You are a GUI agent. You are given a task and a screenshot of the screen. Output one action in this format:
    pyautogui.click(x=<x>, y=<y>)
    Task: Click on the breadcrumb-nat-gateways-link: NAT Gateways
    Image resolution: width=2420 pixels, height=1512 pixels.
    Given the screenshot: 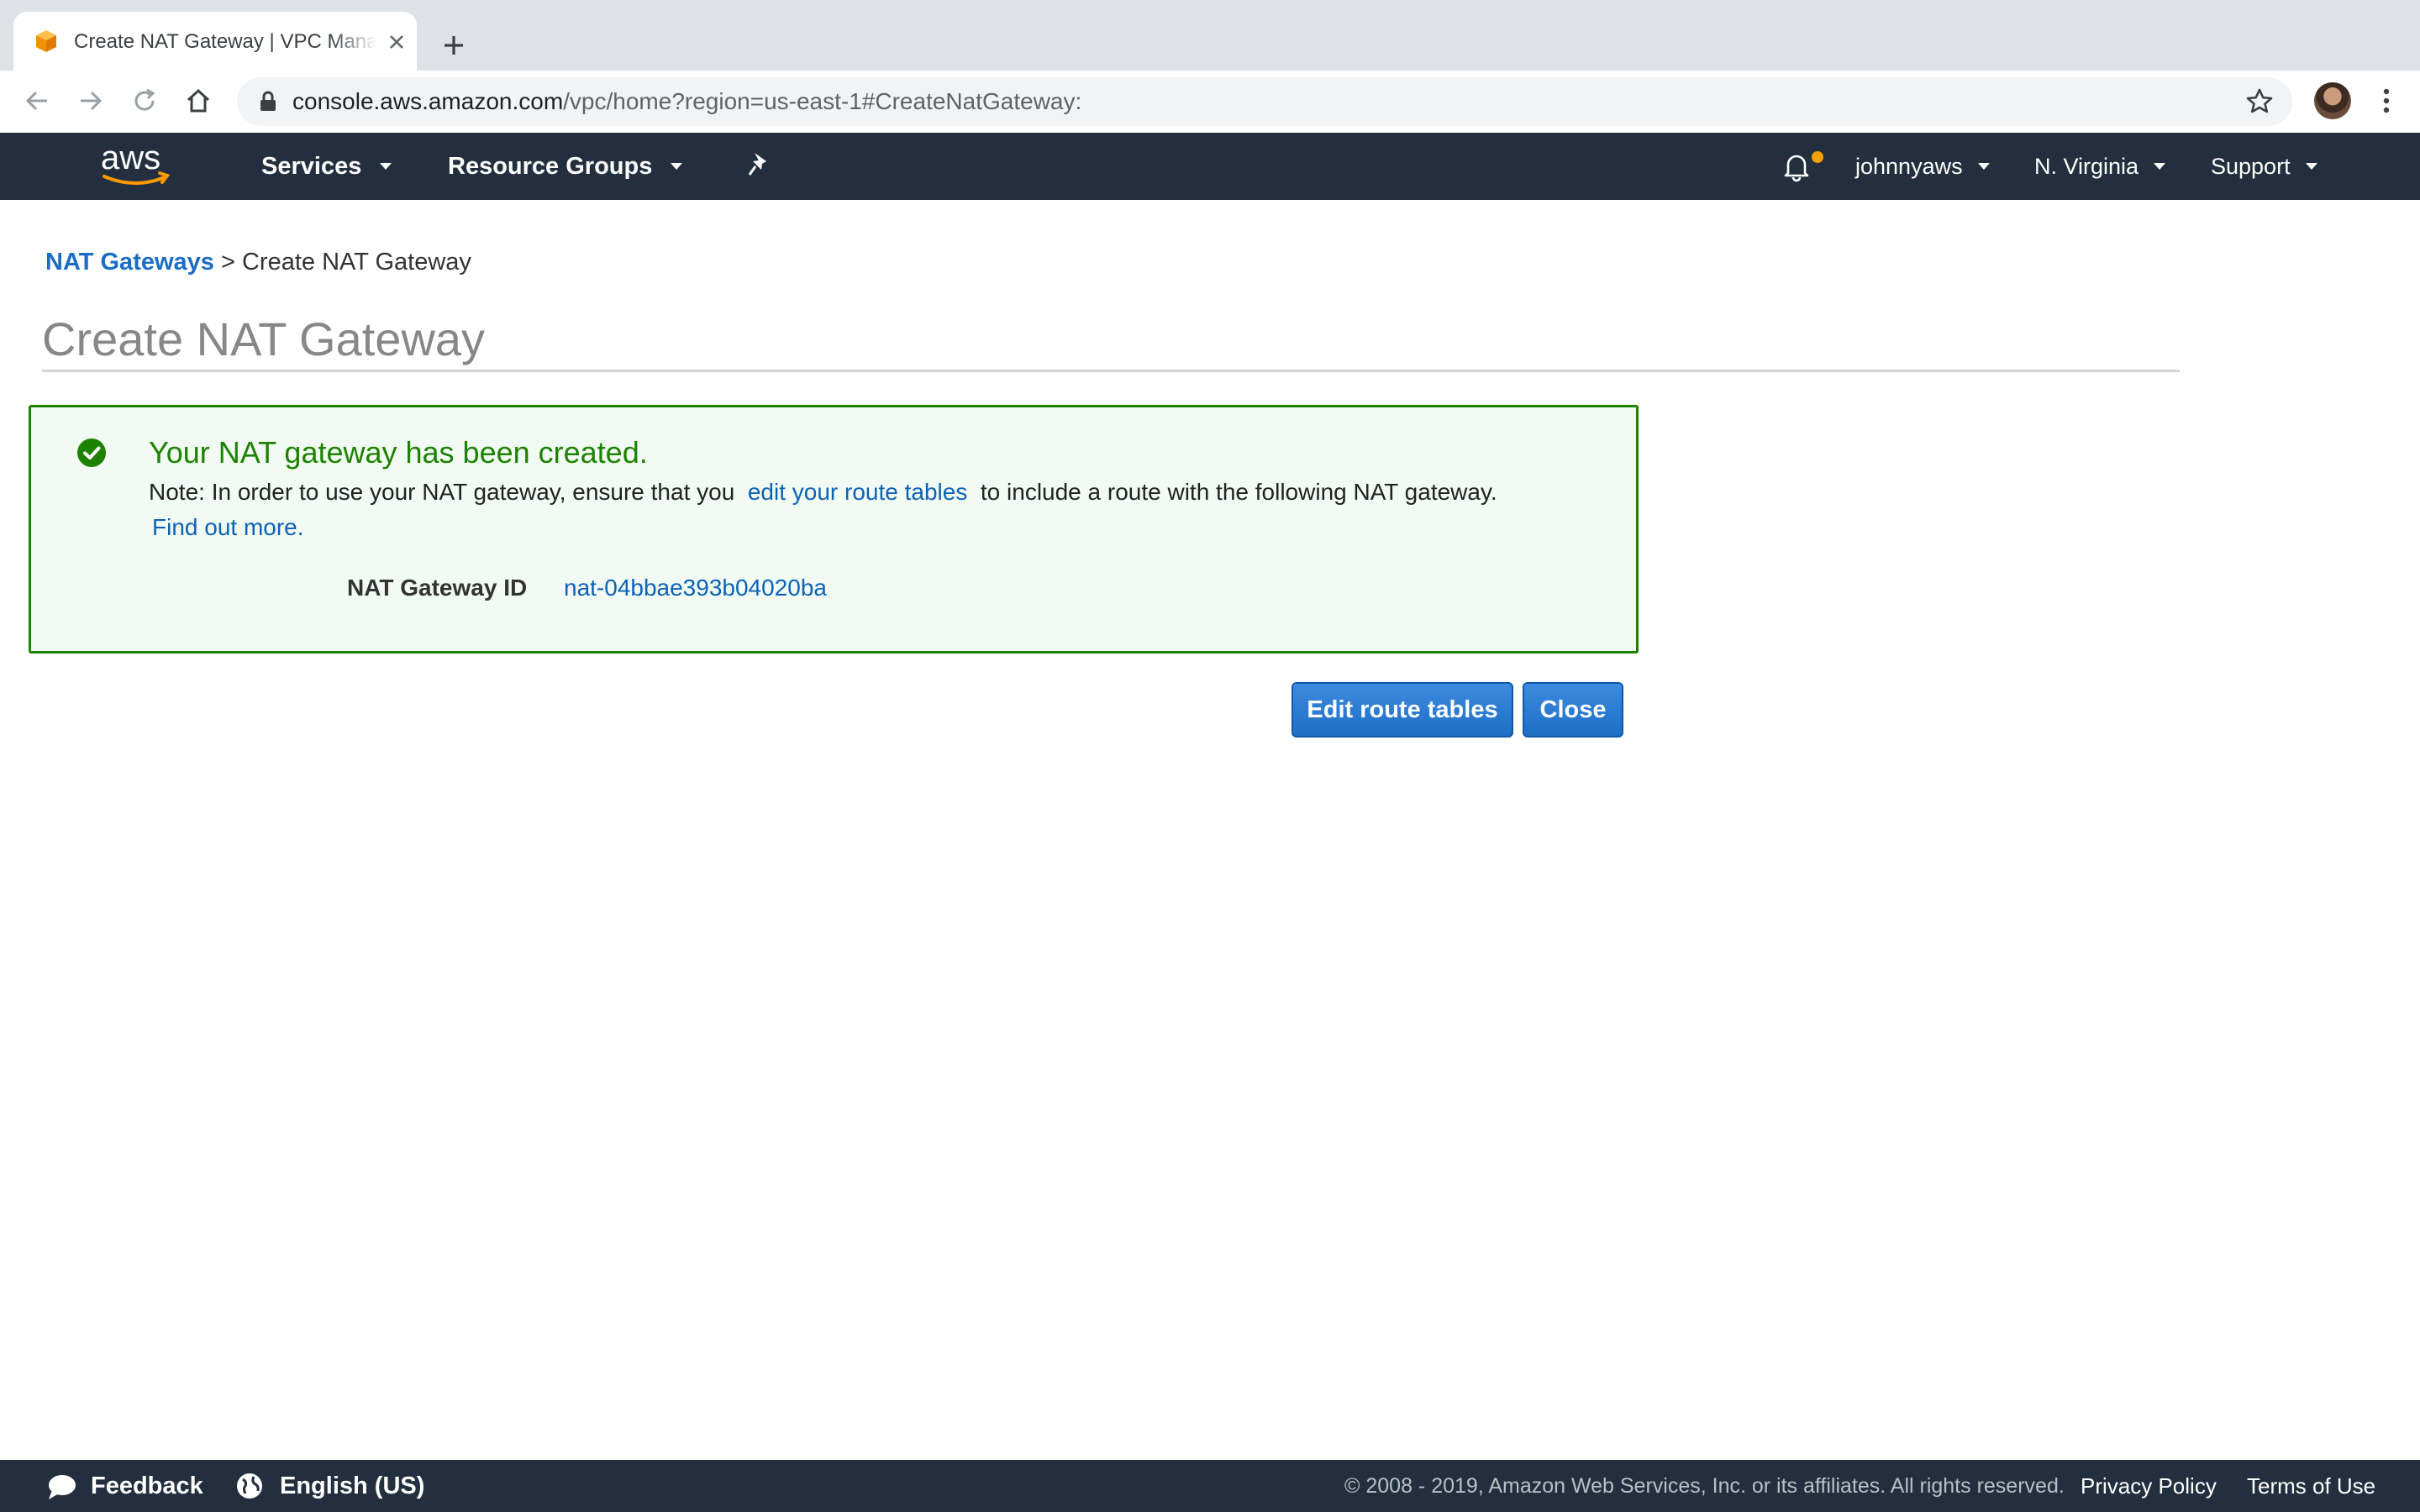 What is the action you would take?
    pyautogui.click(x=129, y=262)
    